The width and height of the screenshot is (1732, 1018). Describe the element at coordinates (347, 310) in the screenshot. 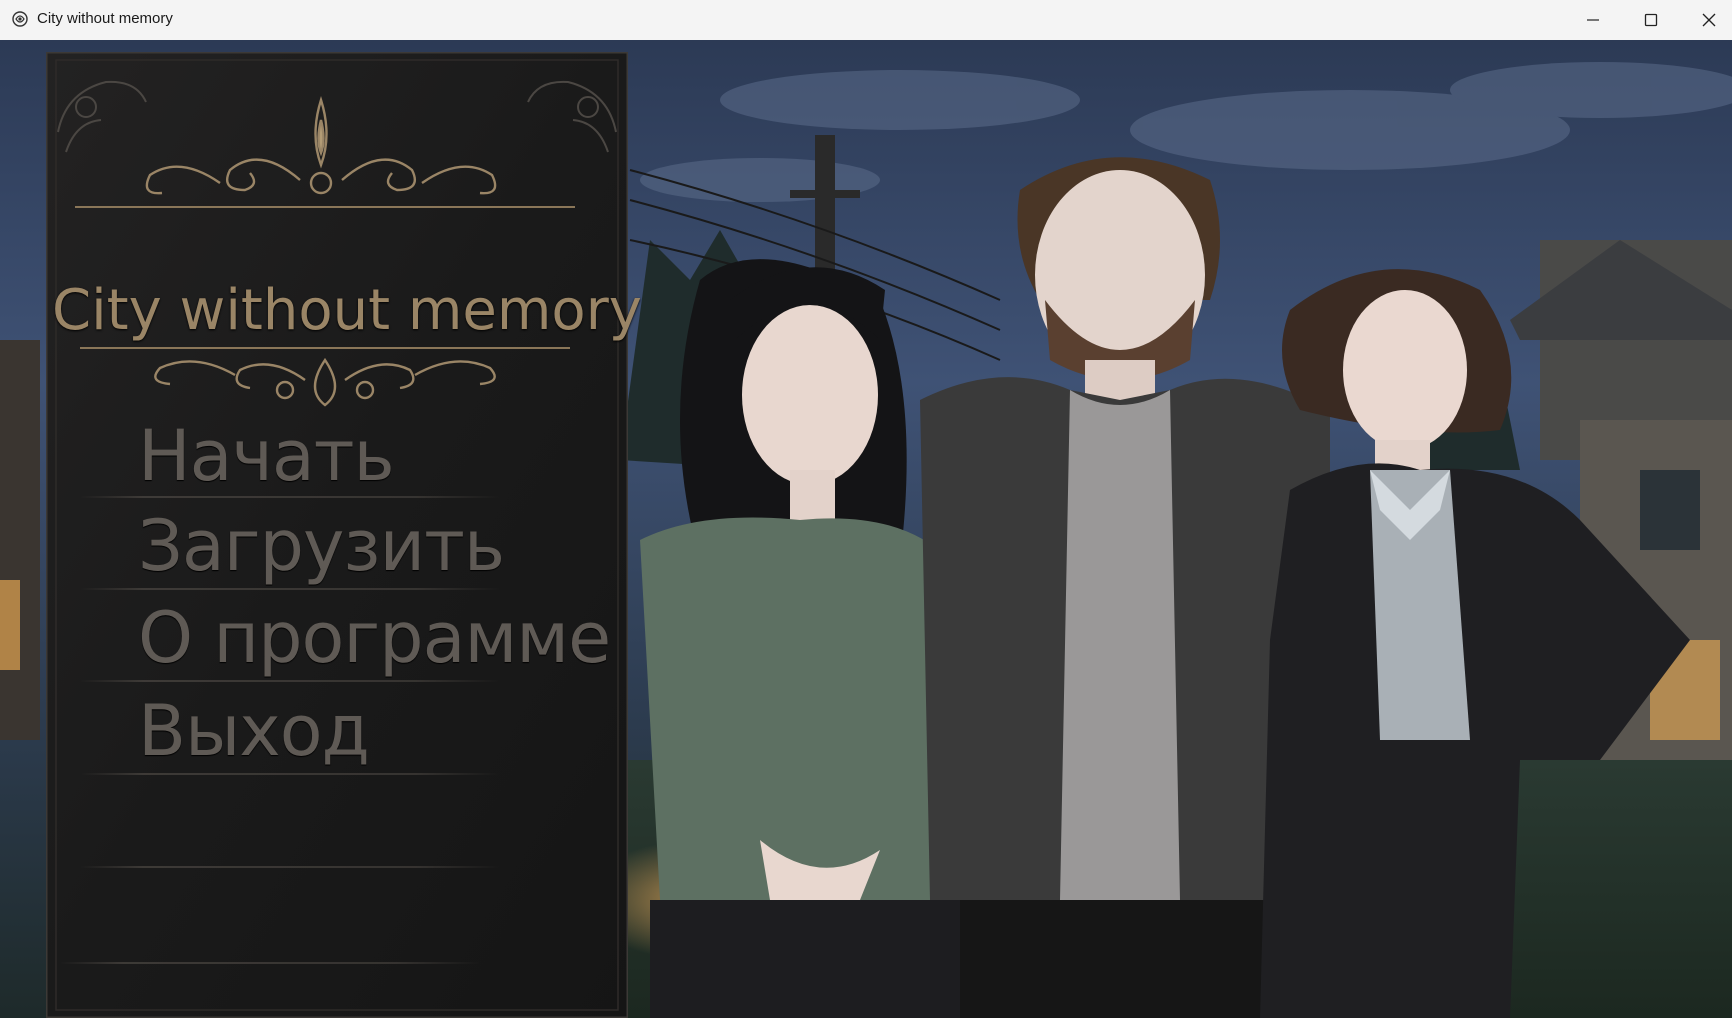

I see `game-title: City without memory` at that location.